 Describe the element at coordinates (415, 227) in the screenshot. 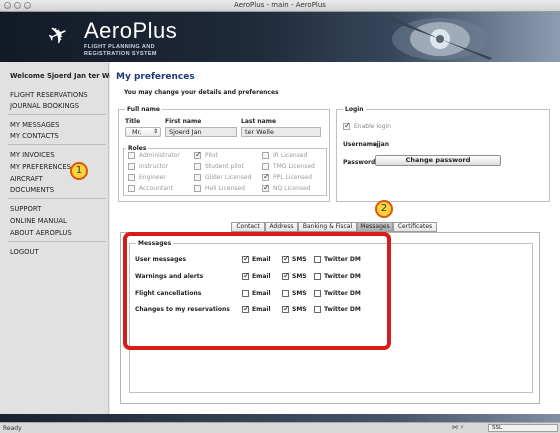

I see `tab-certificates: Certificates` at that location.